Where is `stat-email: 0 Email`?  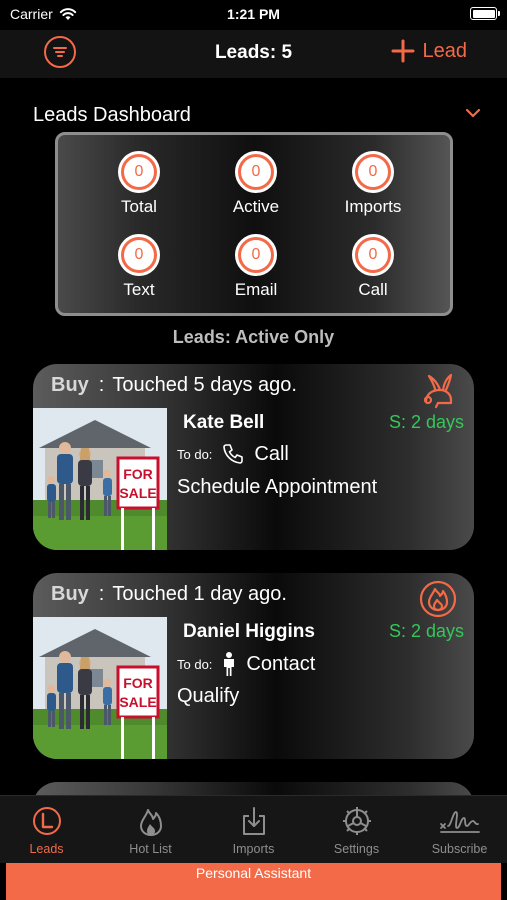 stat-email: 0 Email is located at coordinates (256, 267).